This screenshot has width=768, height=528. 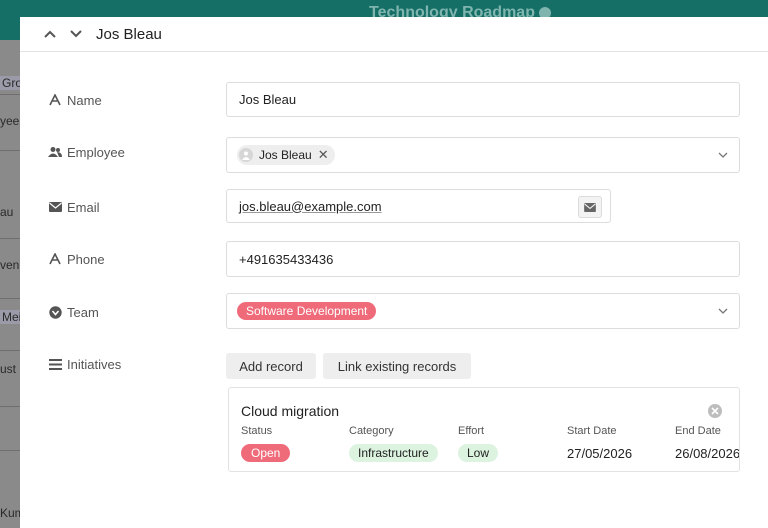 I want to click on linked-record-title: Cloud migration, so click(x=290, y=411).